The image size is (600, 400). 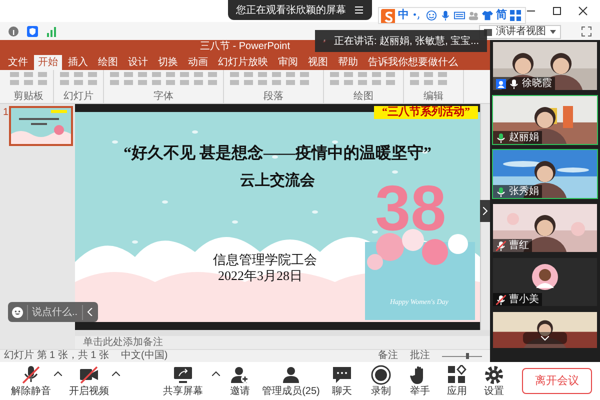 I want to click on toolbar-button: 邀请, so click(x=240, y=381).